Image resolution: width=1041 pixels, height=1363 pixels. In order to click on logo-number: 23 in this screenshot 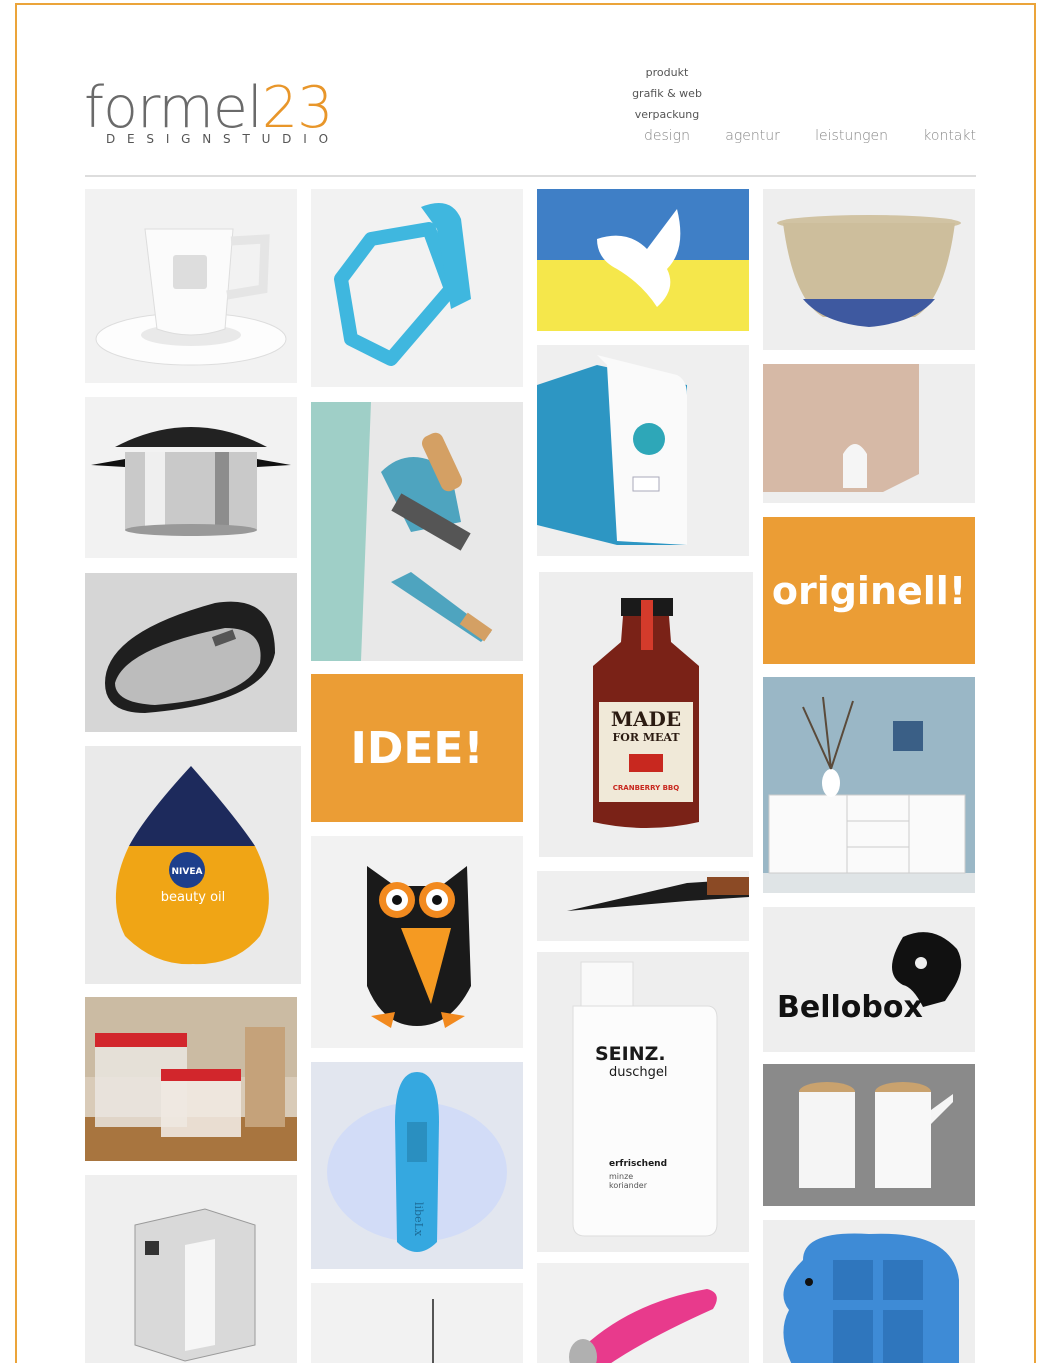, I will do `click(297, 108)`.